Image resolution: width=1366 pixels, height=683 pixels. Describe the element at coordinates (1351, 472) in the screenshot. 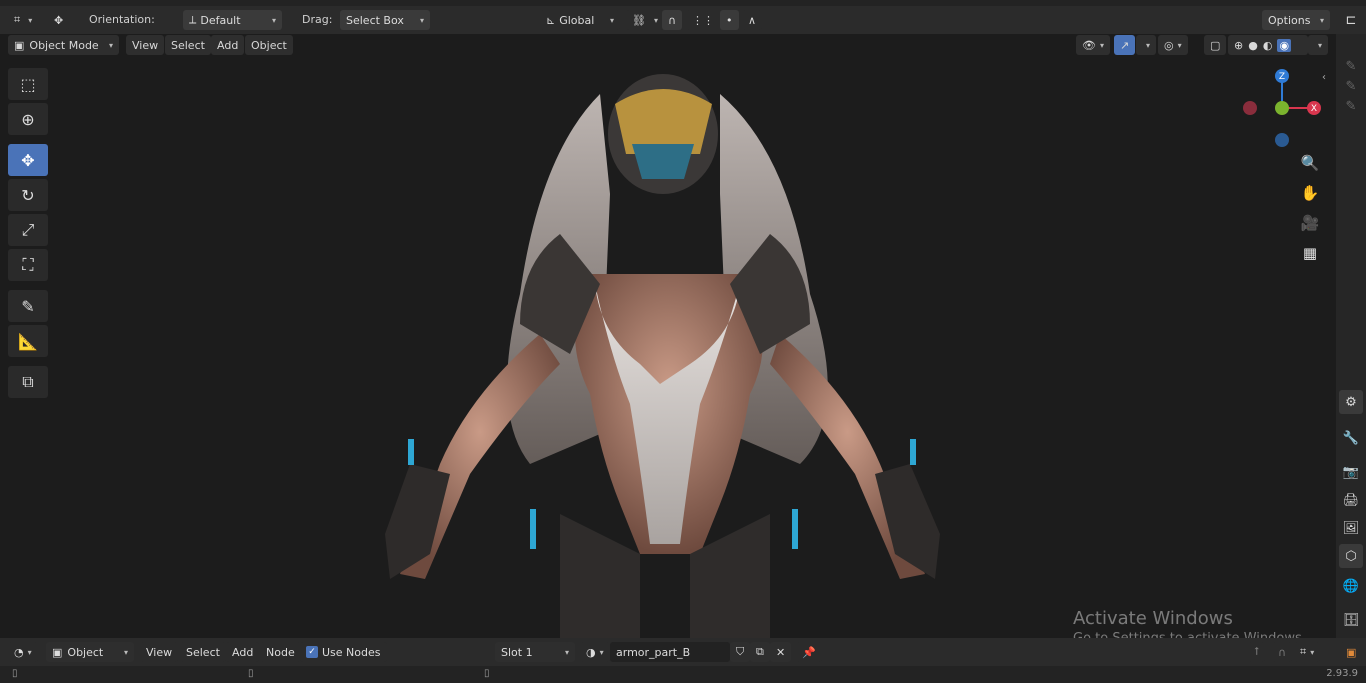

I see `tab-render: 📷` at that location.